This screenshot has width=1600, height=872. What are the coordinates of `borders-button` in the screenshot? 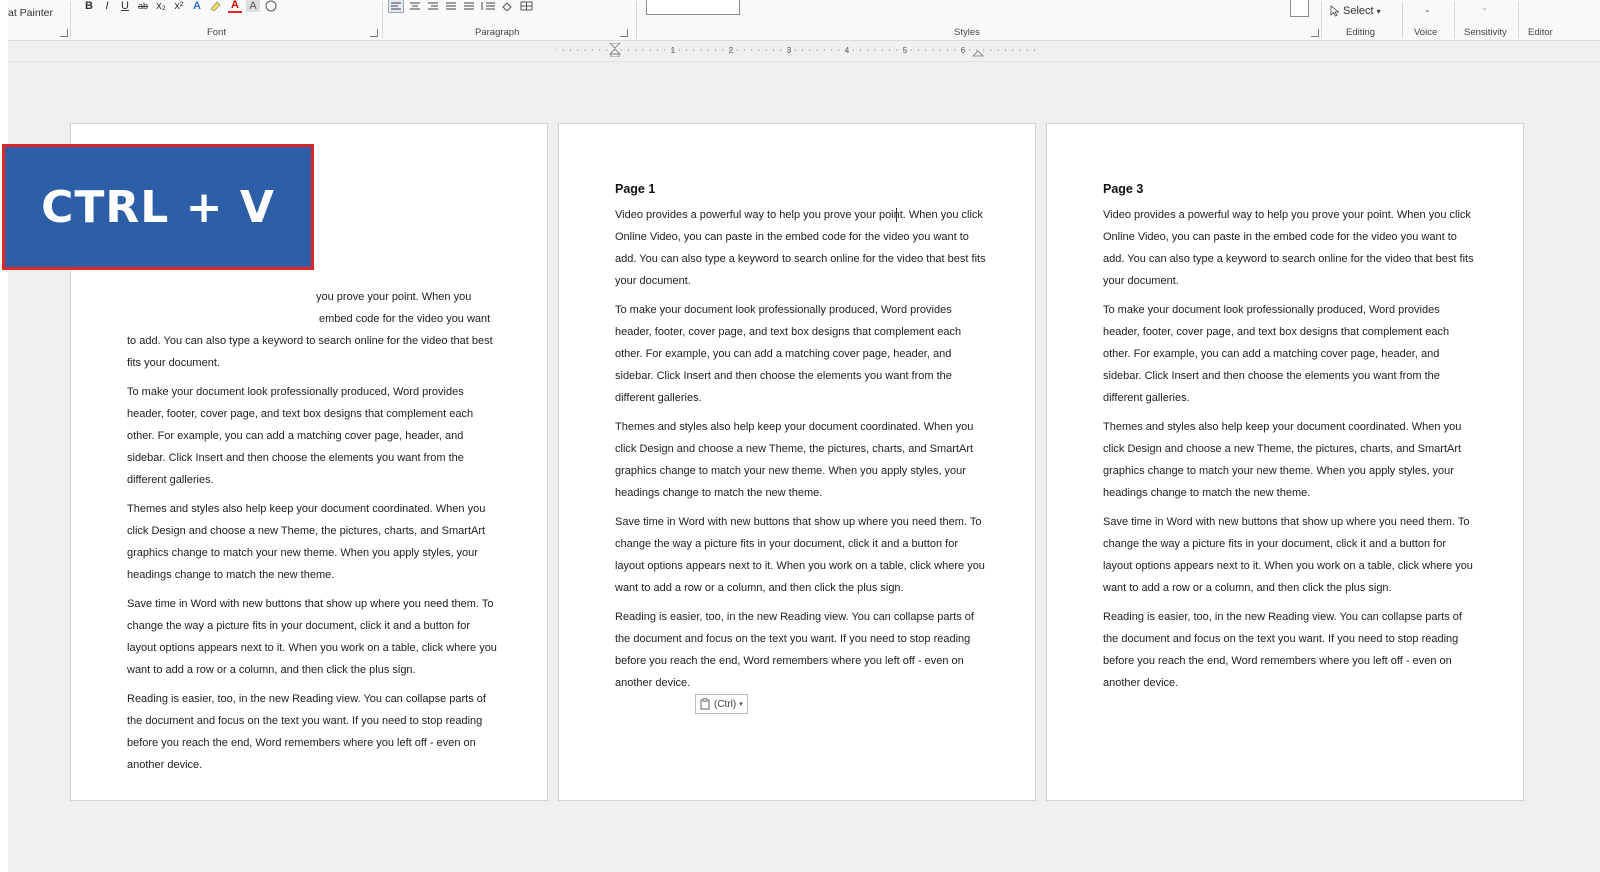 It's located at (527, 6).